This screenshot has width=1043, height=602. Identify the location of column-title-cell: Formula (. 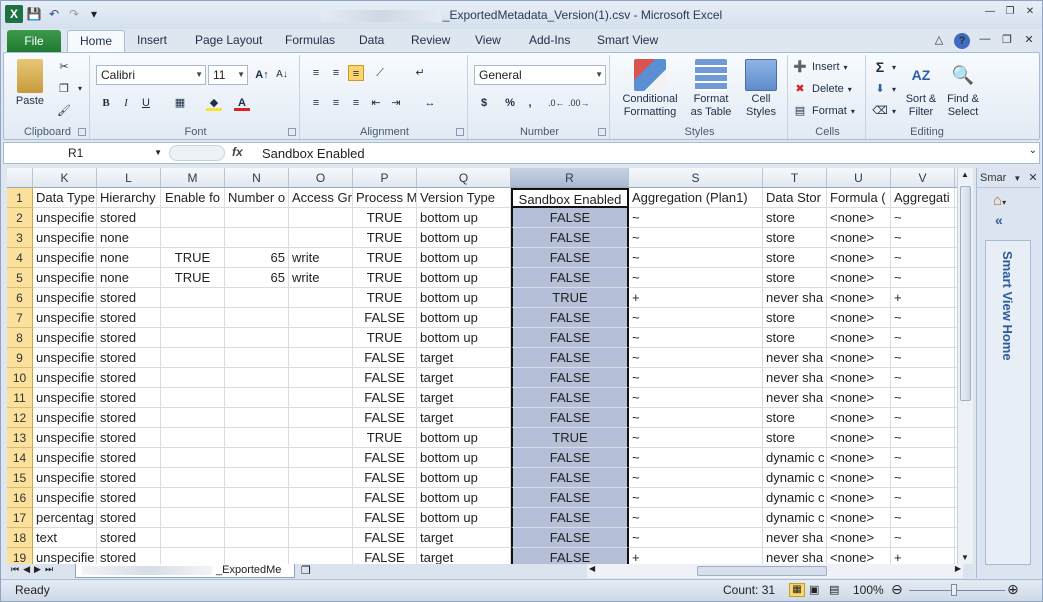
(859, 198).